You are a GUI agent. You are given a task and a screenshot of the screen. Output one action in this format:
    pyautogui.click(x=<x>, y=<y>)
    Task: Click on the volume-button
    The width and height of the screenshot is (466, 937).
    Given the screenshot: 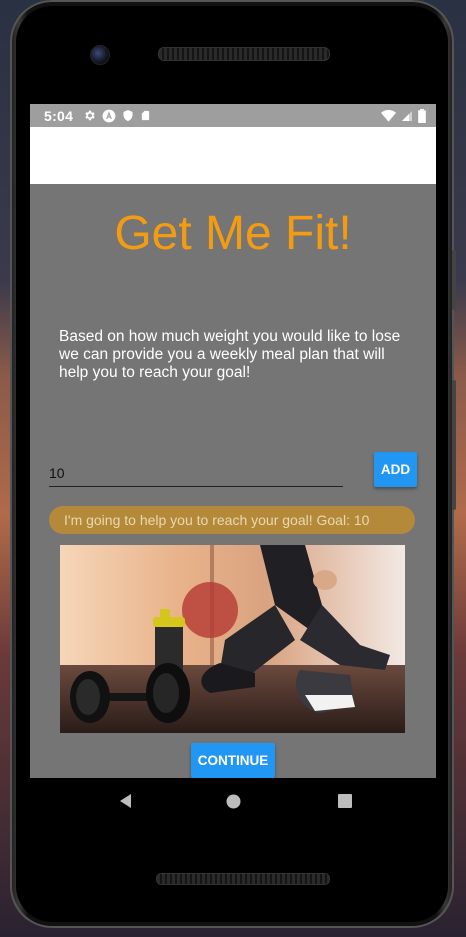 What is the action you would take?
    pyautogui.click(x=454, y=445)
    